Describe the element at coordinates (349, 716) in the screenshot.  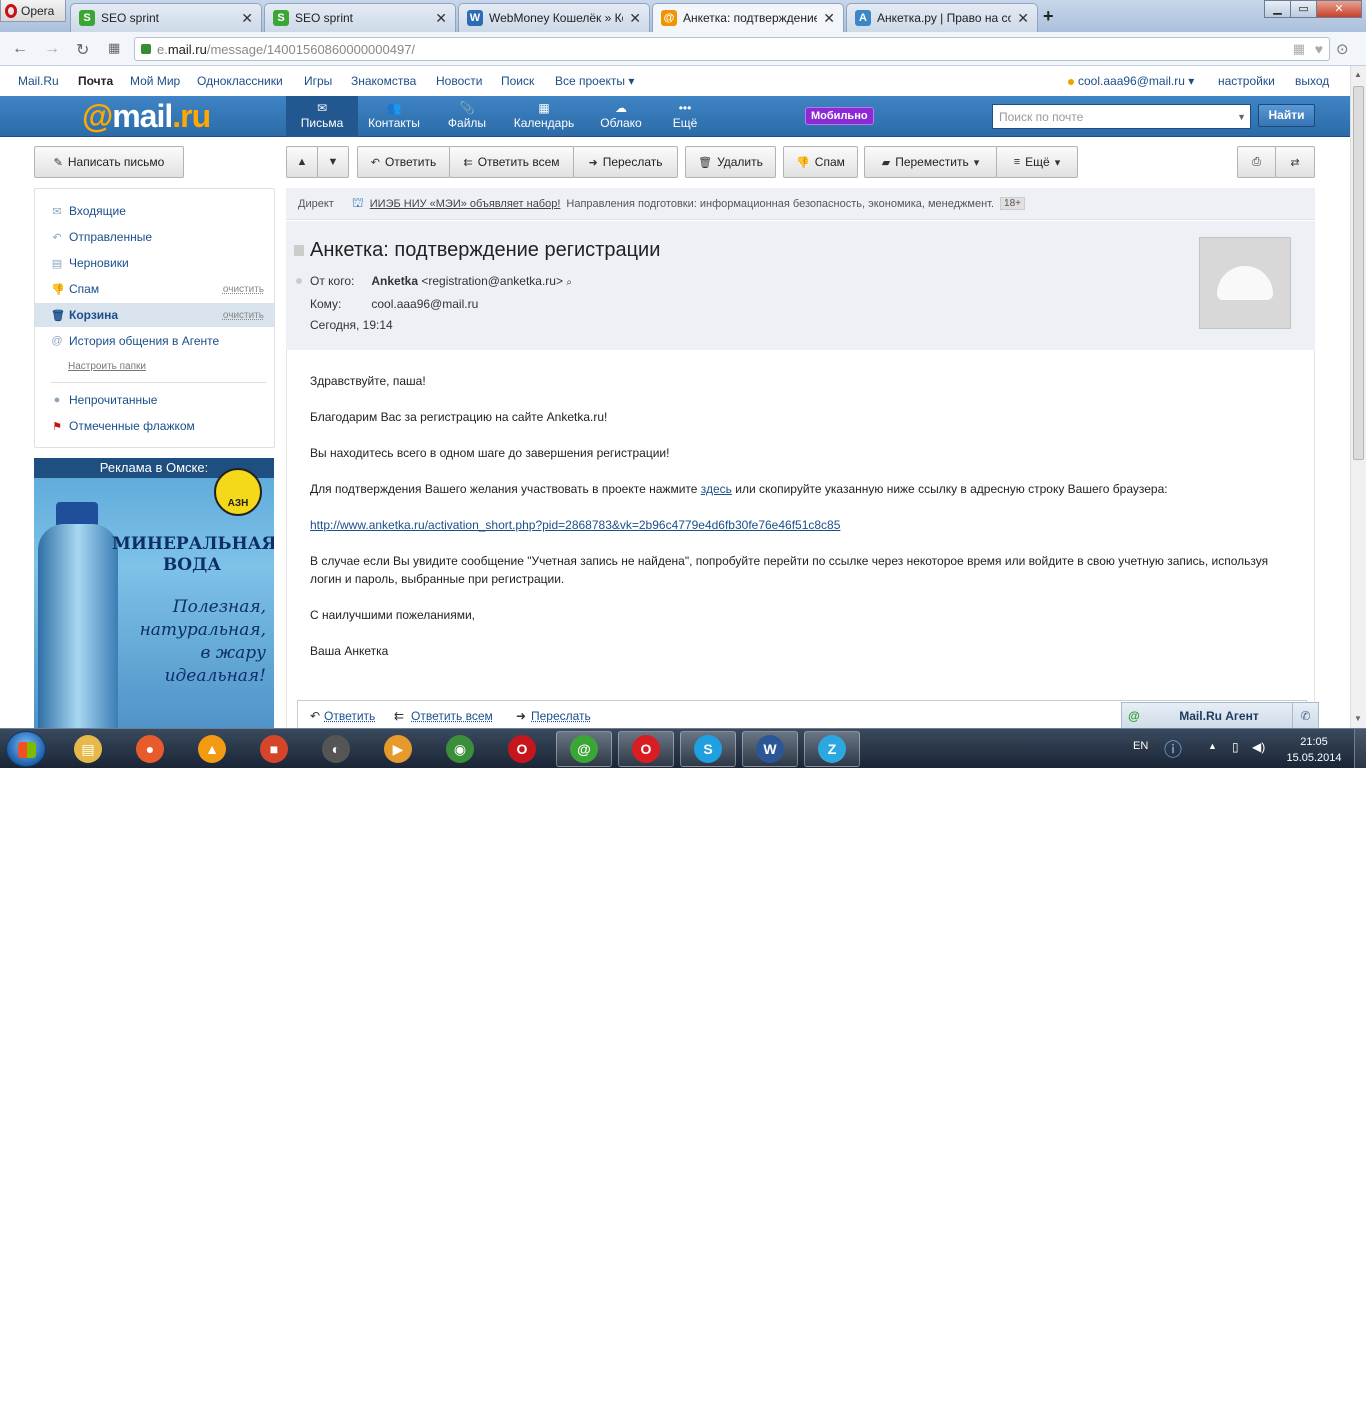
I see `quick-reply-link: Ответить` at that location.